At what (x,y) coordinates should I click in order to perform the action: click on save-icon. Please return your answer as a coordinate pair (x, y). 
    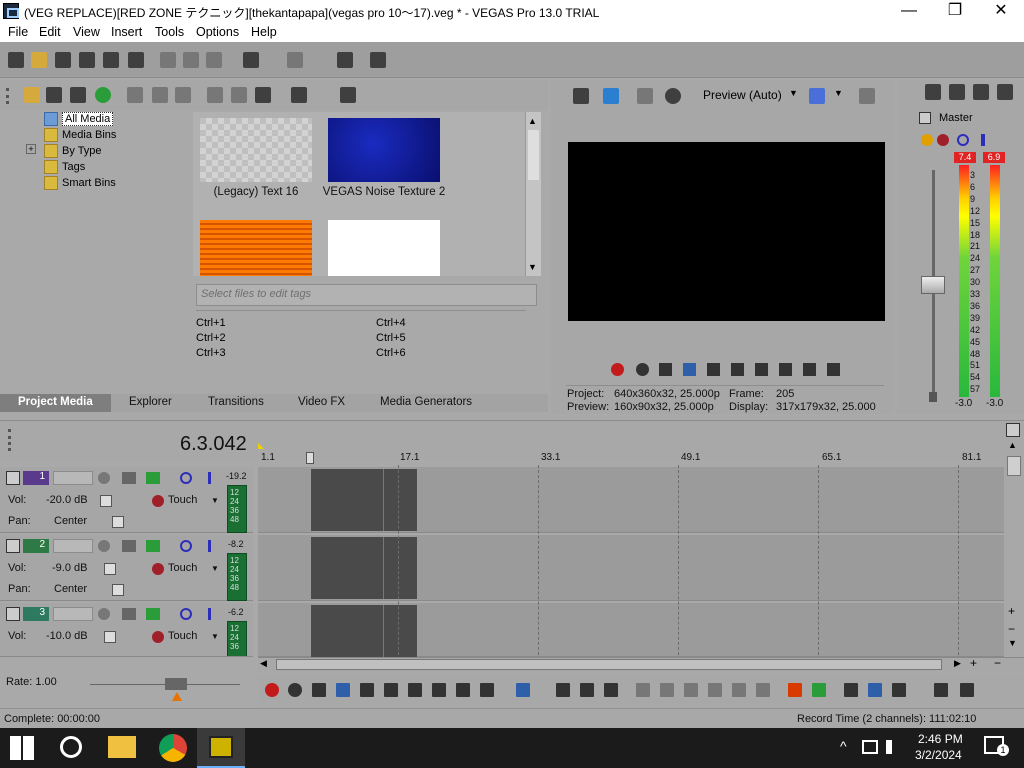
    Looking at the image, I should click on (63, 60).